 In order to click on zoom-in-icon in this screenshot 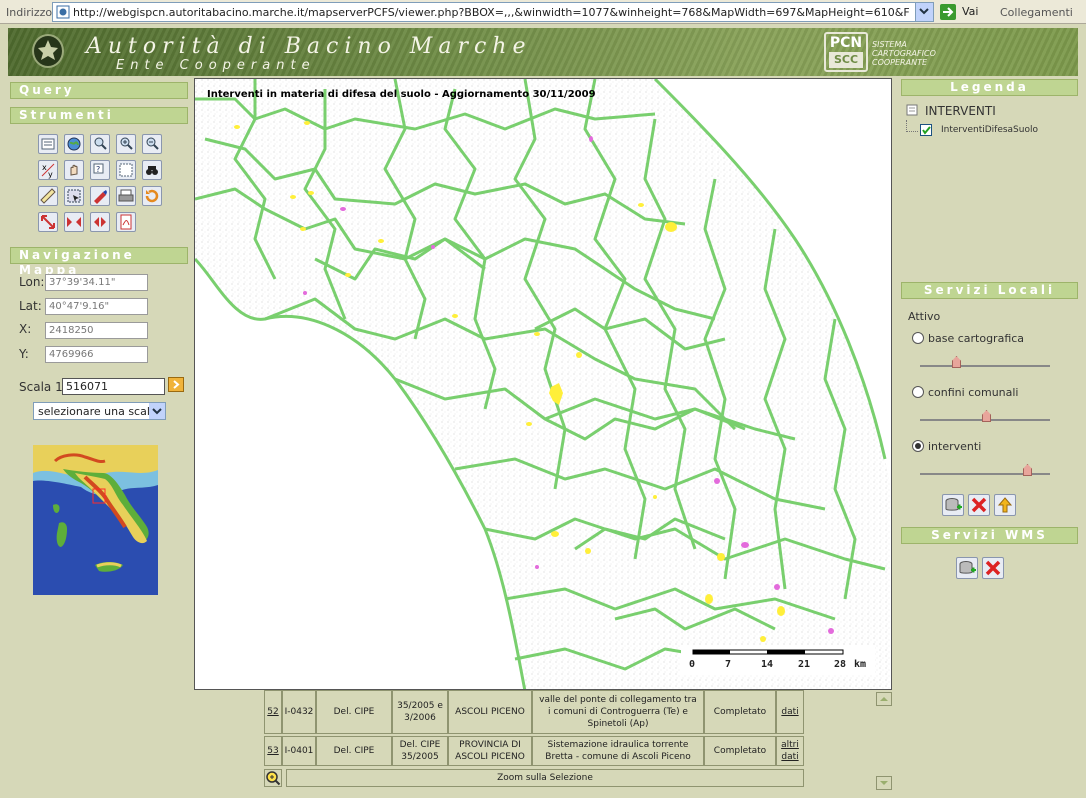, I will do `click(126, 144)`.